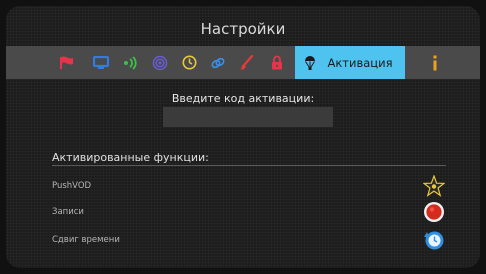  I want to click on activation-code-prompt: Введите код активации:, so click(243, 98).